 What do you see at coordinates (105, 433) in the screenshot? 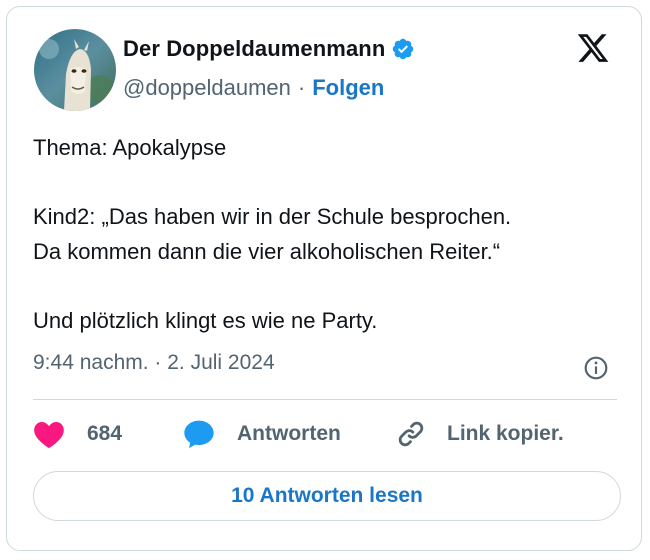
I see `like-count: 684` at bounding box center [105, 433].